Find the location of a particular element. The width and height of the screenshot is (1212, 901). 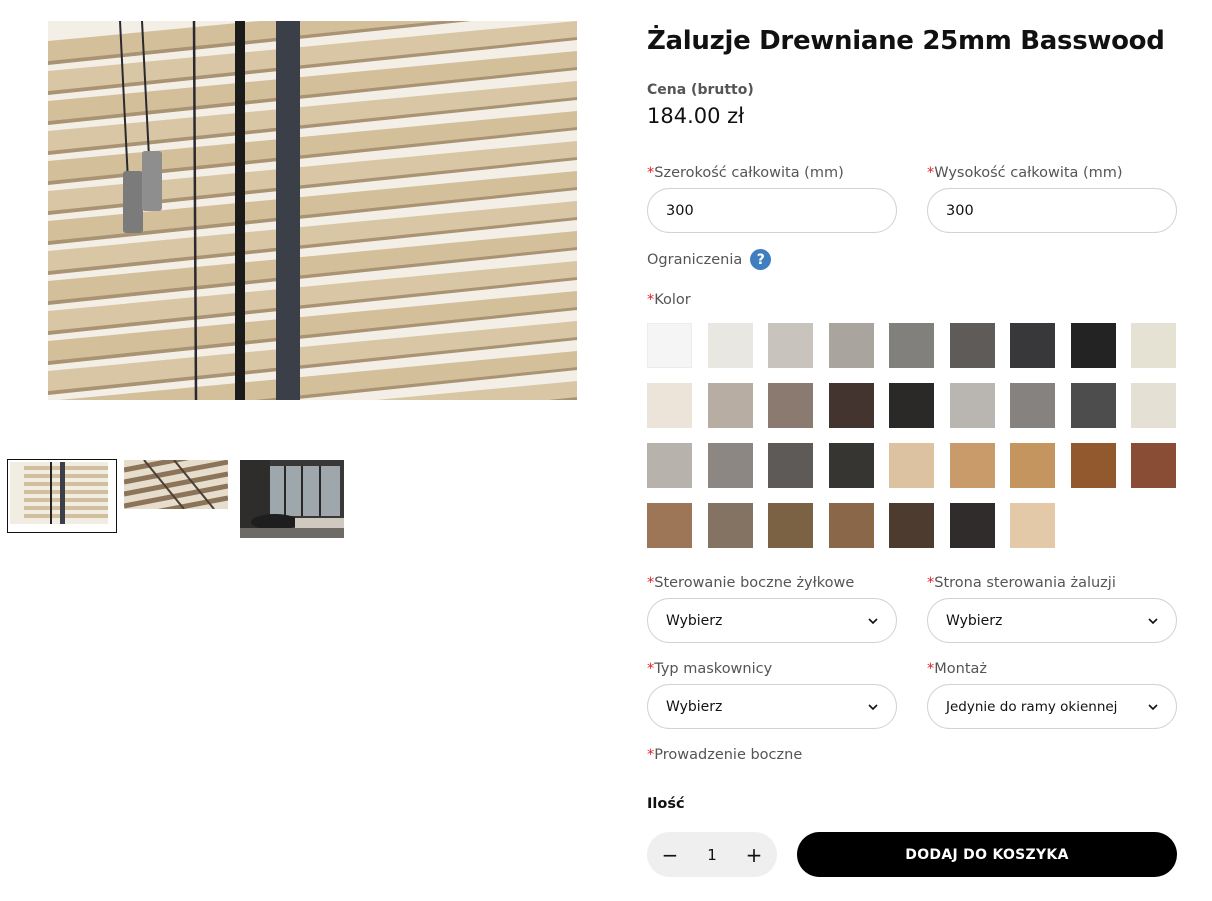

thumbnail-2-image is located at coordinates (176, 484).